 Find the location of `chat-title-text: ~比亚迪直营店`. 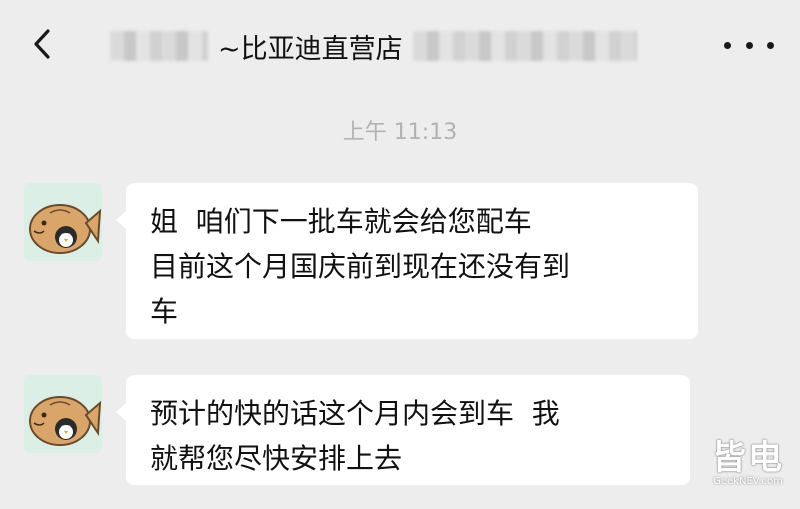

chat-title-text: ~比亚迪直营店 is located at coordinates (310, 49).